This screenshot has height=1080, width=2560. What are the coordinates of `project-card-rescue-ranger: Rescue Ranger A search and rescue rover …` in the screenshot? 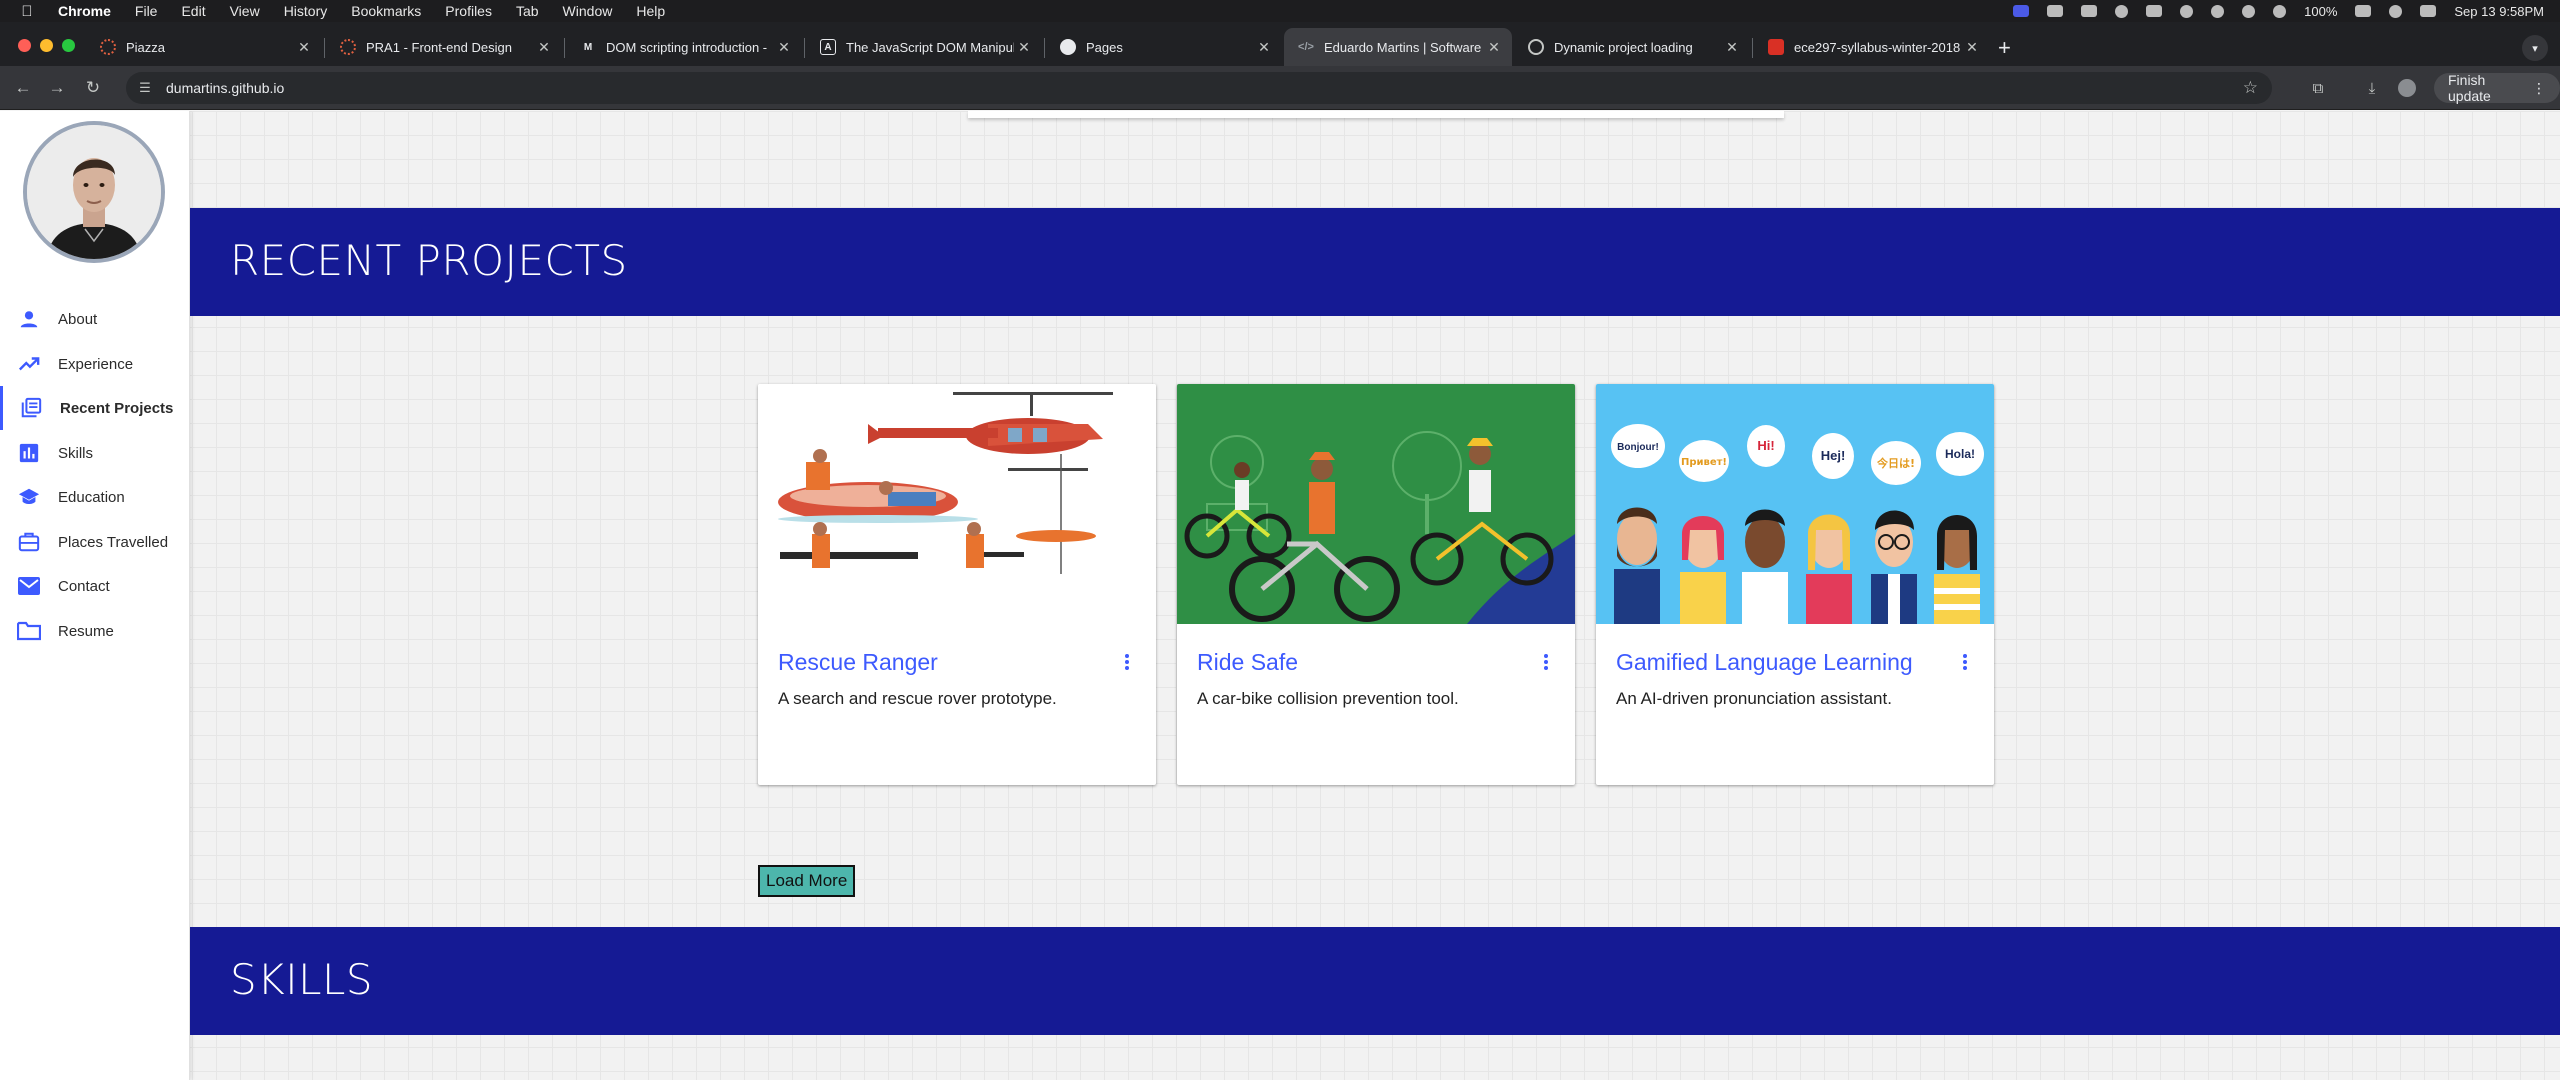 It's located at (957, 584).